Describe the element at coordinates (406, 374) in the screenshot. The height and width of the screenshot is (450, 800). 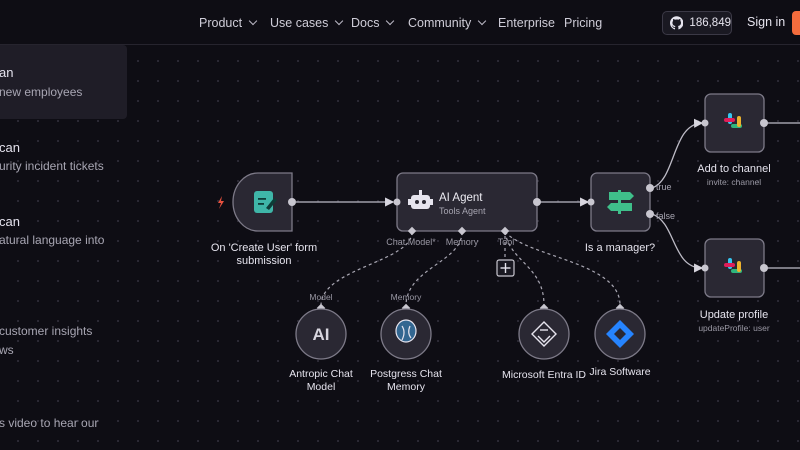
I see `memory-label-line1: Postgress Chat` at that location.